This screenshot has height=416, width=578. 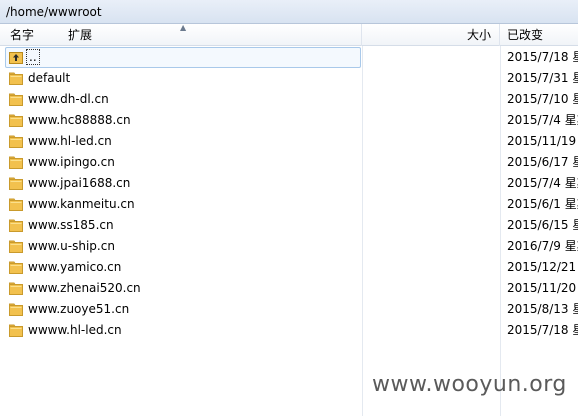 What do you see at coordinates (542, 99) in the screenshot?
I see `modified-date: 2015/7/10 星期` at bounding box center [542, 99].